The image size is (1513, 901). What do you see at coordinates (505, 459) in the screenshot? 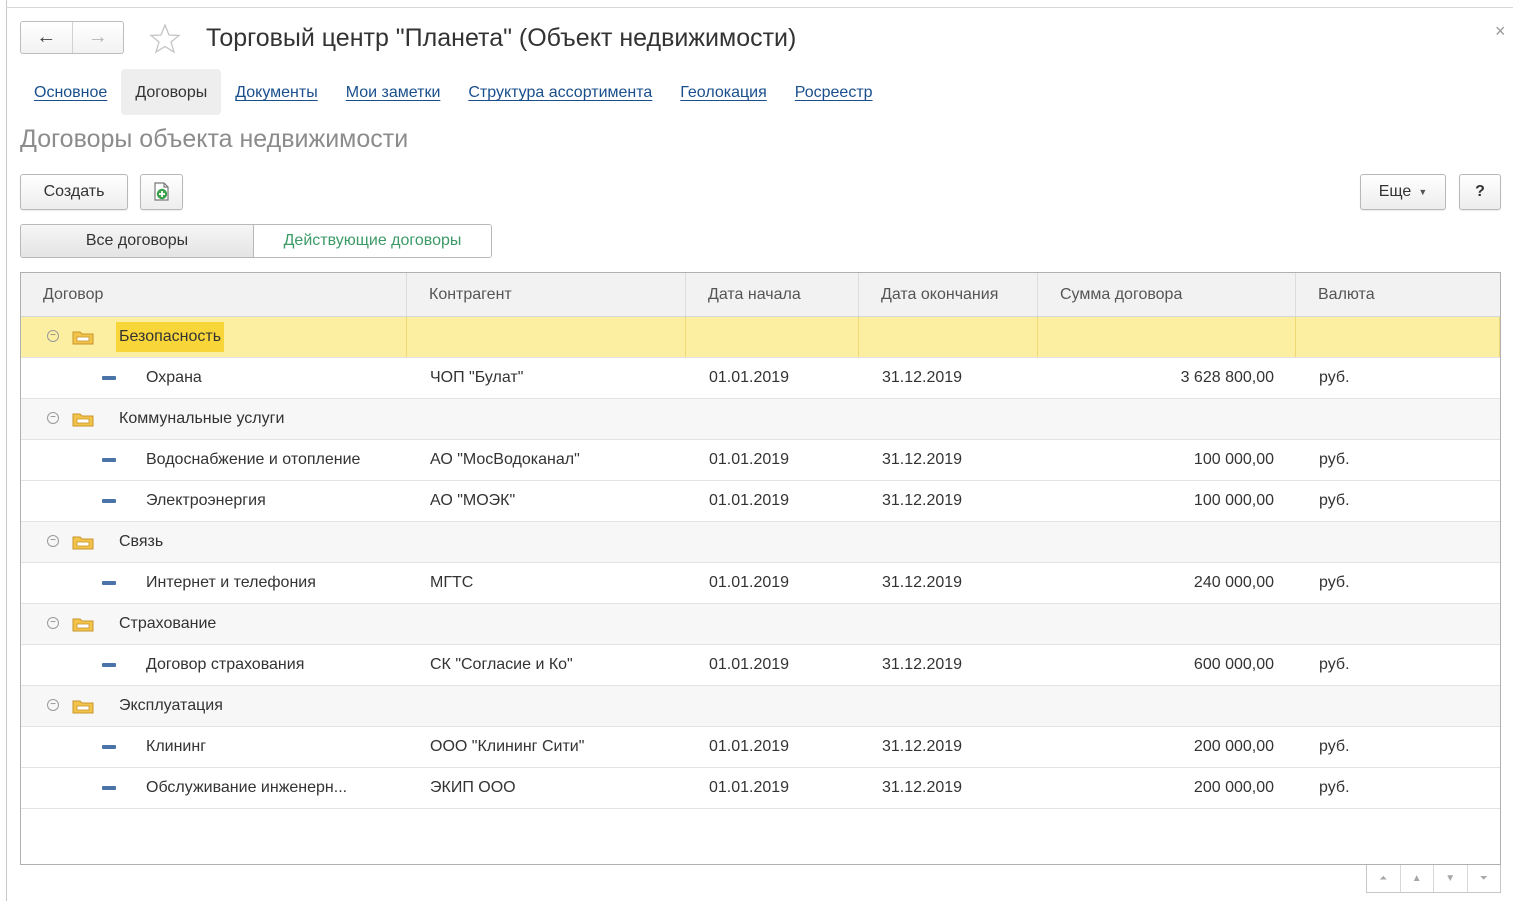
I see `counterparty-cell: АО "МосВодоканал"` at bounding box center [505, 459].